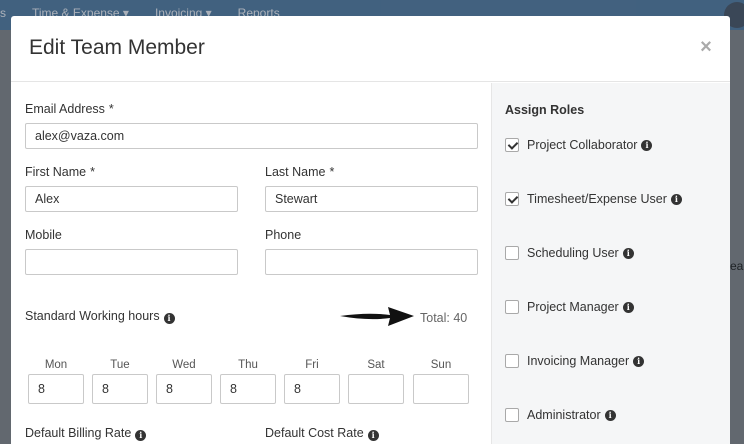  Describe the element at coordinates (131, 199) in the screenshot. I see `first-name-field` at that location.